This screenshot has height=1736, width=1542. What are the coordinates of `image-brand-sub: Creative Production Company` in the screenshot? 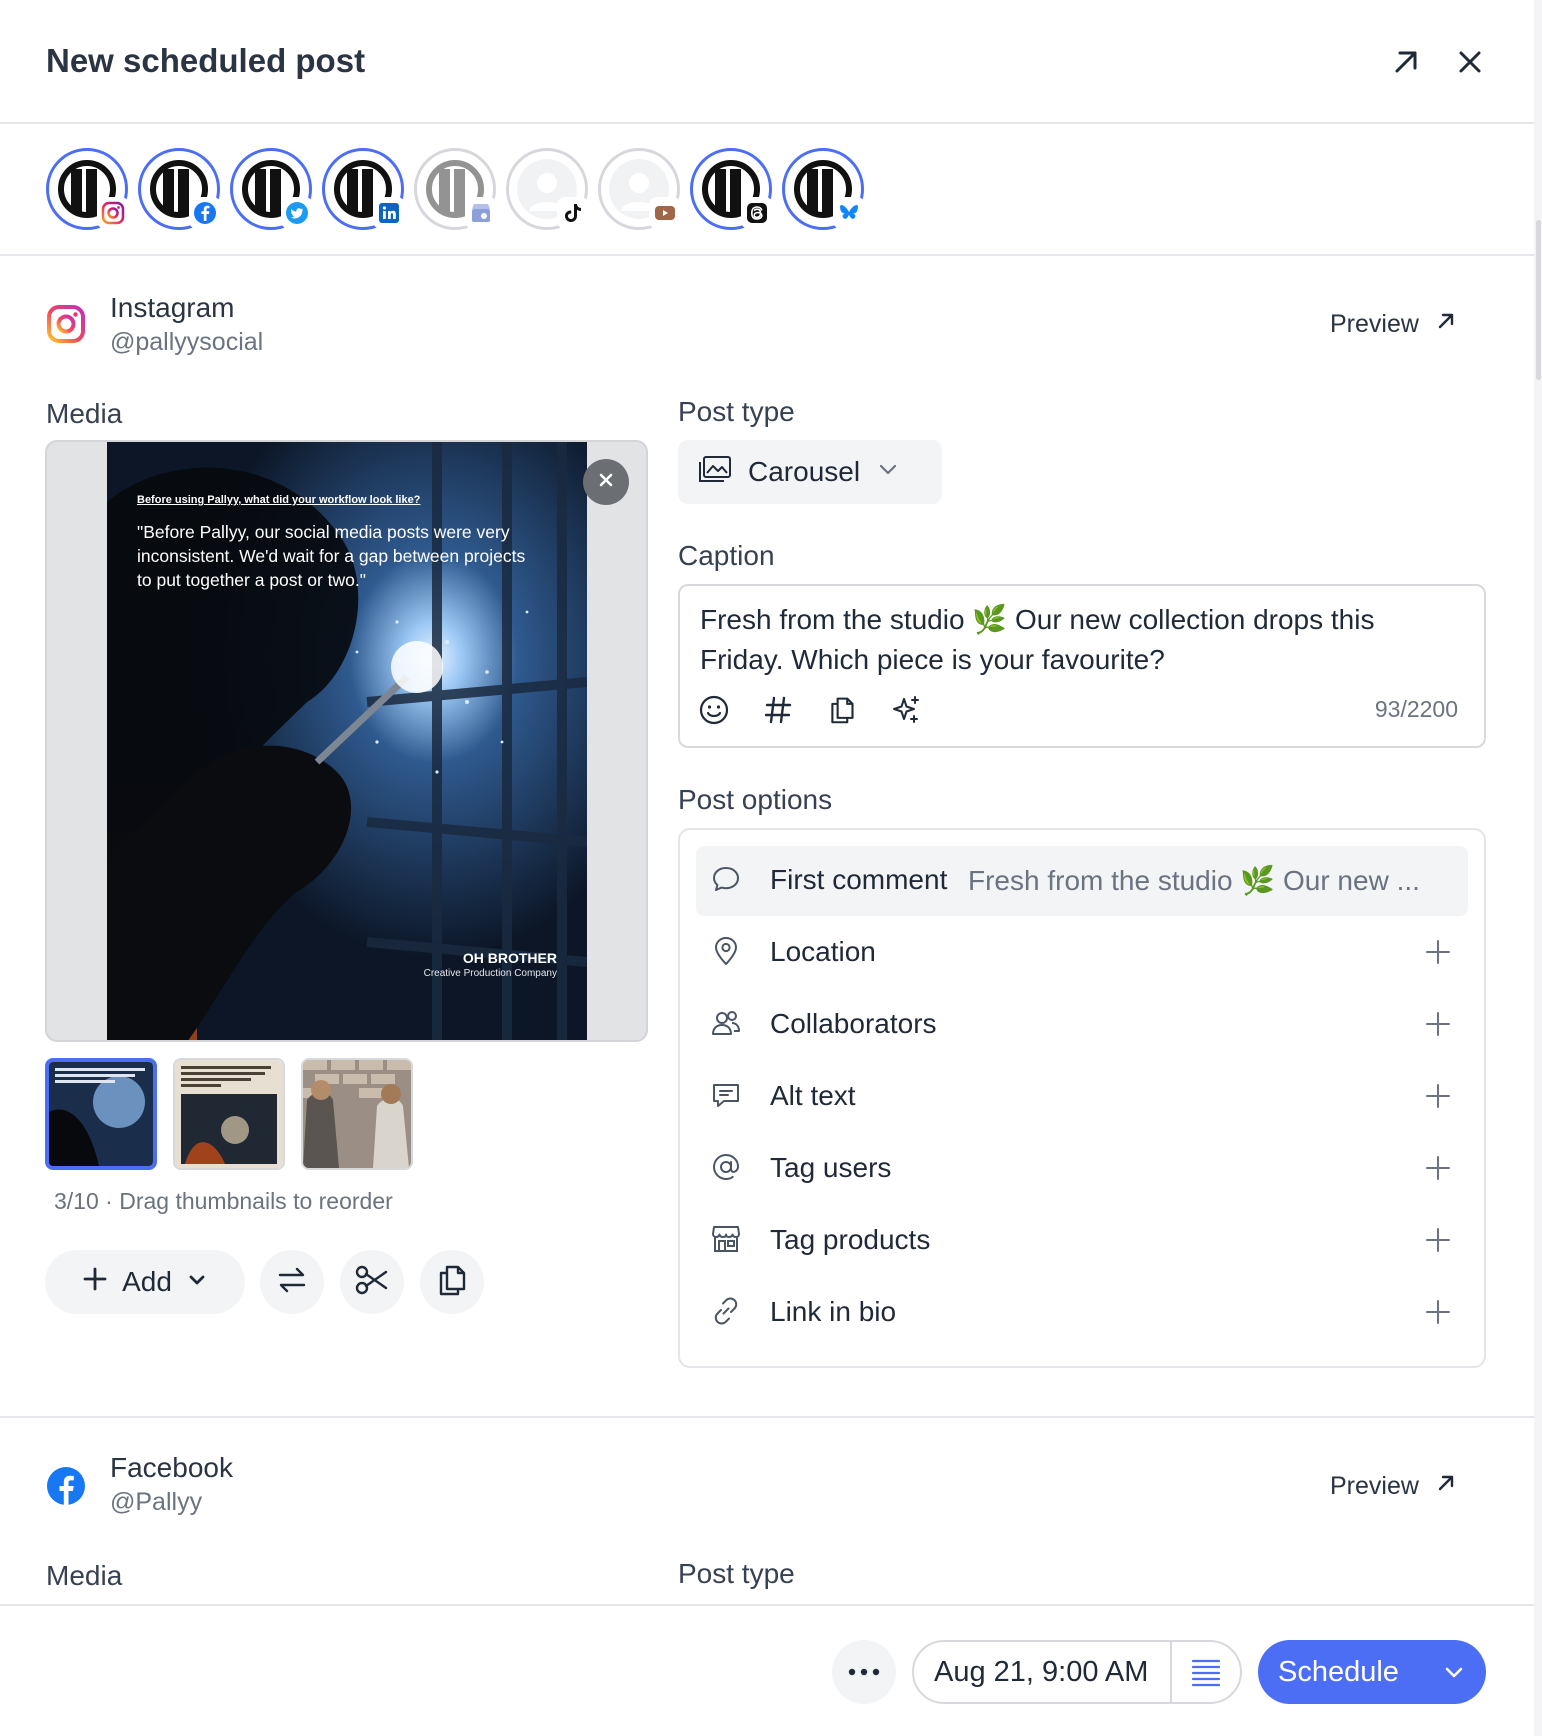 It's located at (490, 973).